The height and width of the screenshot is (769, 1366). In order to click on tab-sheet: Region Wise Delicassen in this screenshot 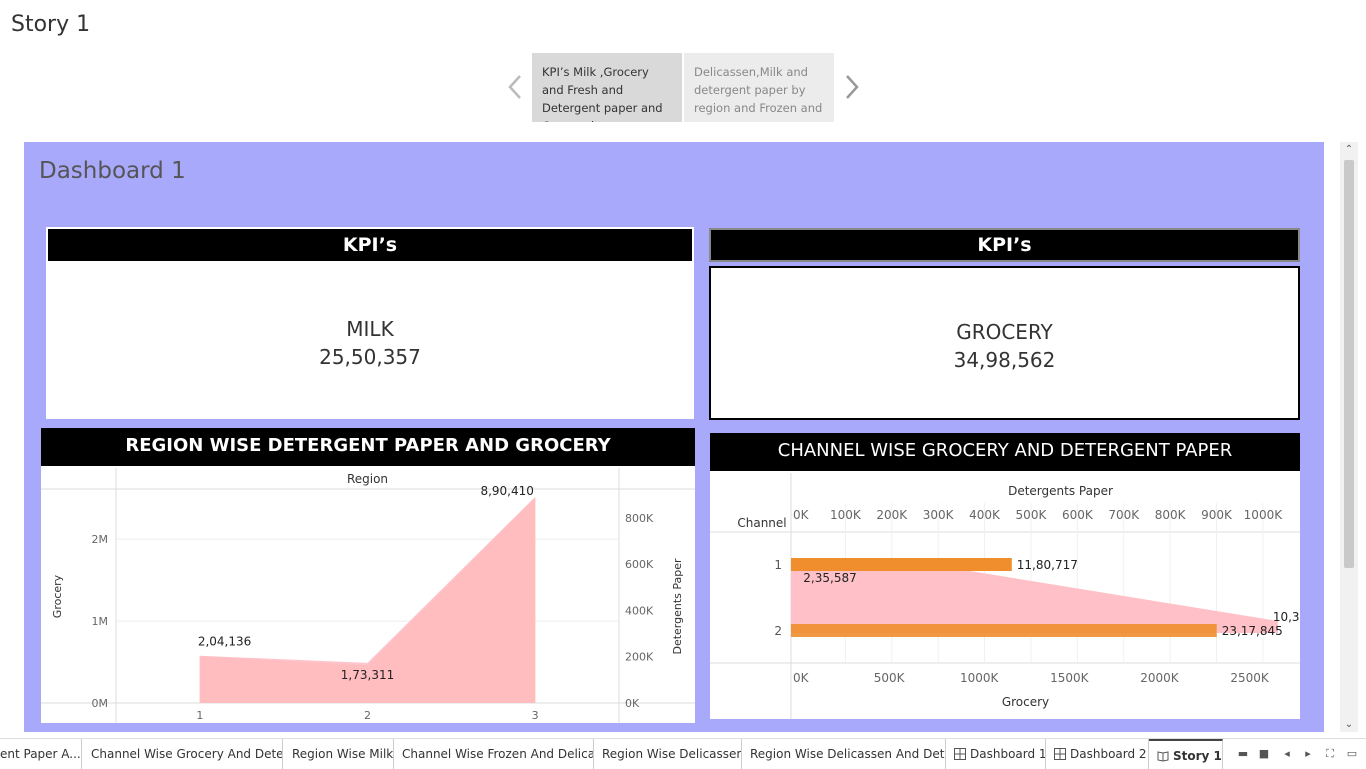, I will do `click(668, 754)`.